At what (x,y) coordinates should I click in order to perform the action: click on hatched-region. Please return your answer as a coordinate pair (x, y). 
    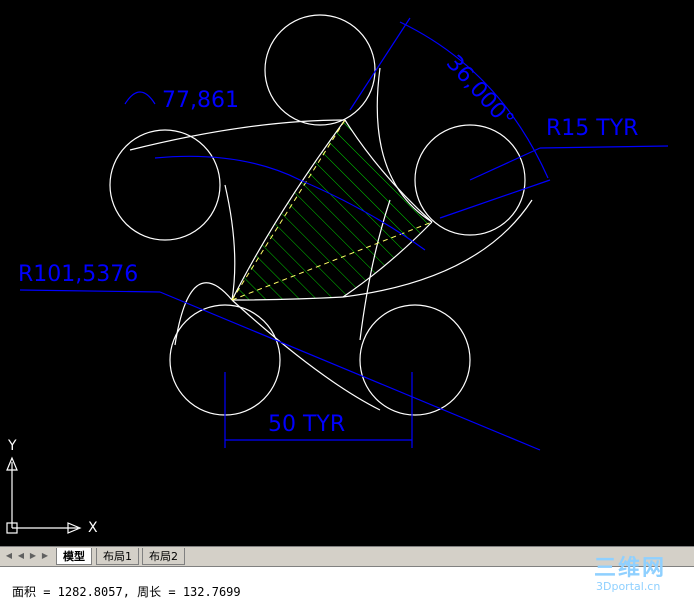
    Looking at the image, I should click on (332, 210).